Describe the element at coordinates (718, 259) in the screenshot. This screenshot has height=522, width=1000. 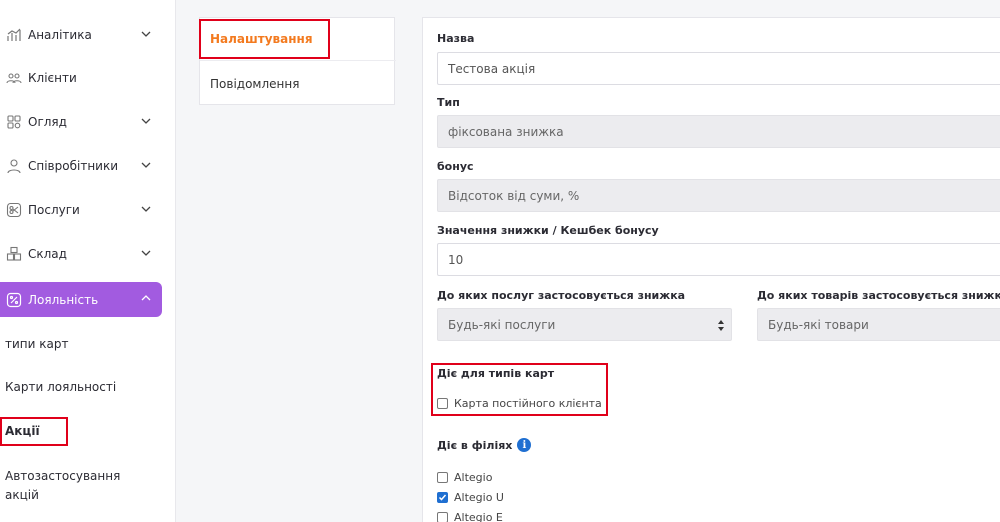
I see `discount-input: 10` at that location.